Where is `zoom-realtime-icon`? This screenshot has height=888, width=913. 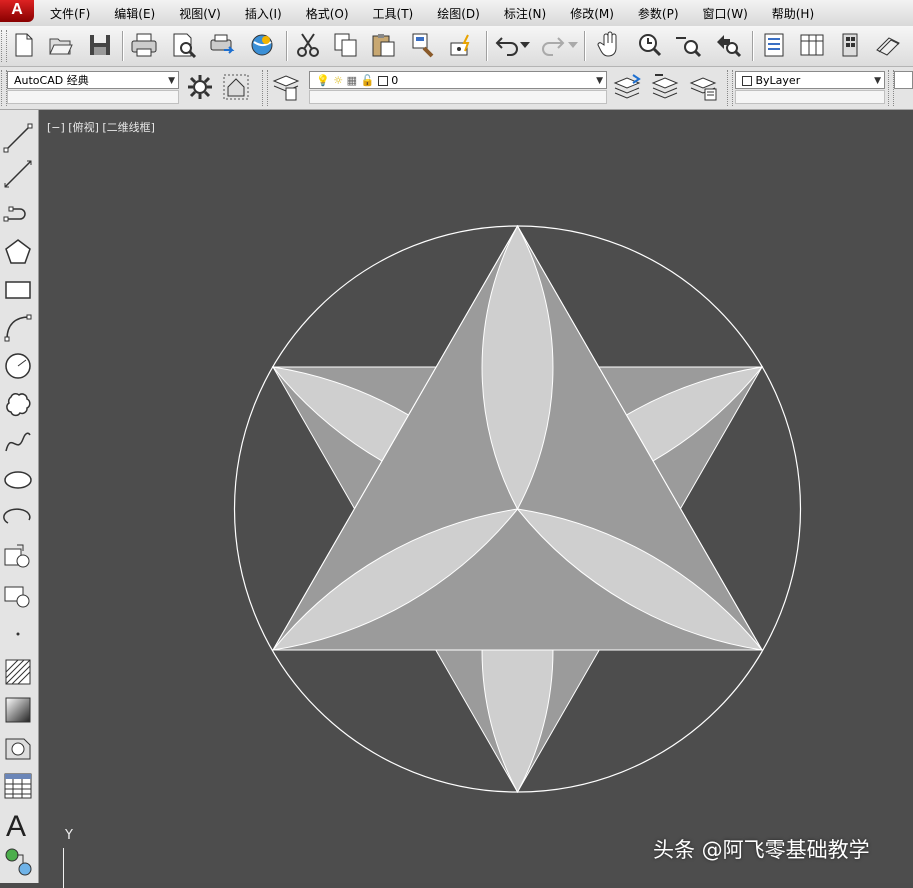
zoom-realtime-icon is located at coordinates (650, 45).